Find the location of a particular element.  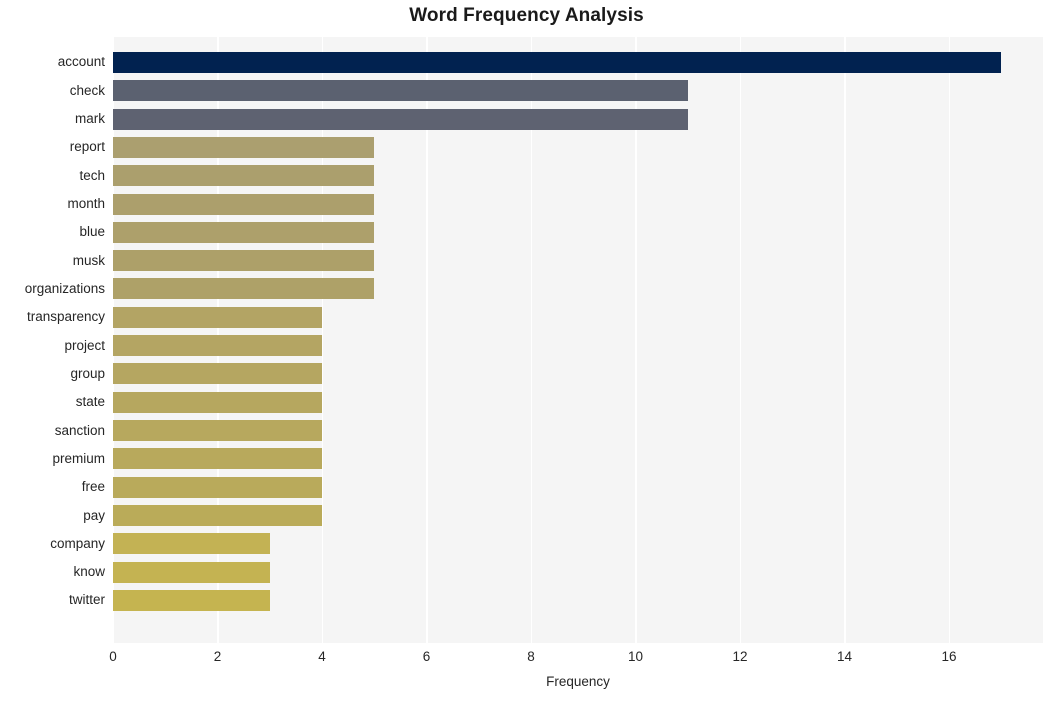

y-tick-label-premium: premium is located at coordinates (78, 458).